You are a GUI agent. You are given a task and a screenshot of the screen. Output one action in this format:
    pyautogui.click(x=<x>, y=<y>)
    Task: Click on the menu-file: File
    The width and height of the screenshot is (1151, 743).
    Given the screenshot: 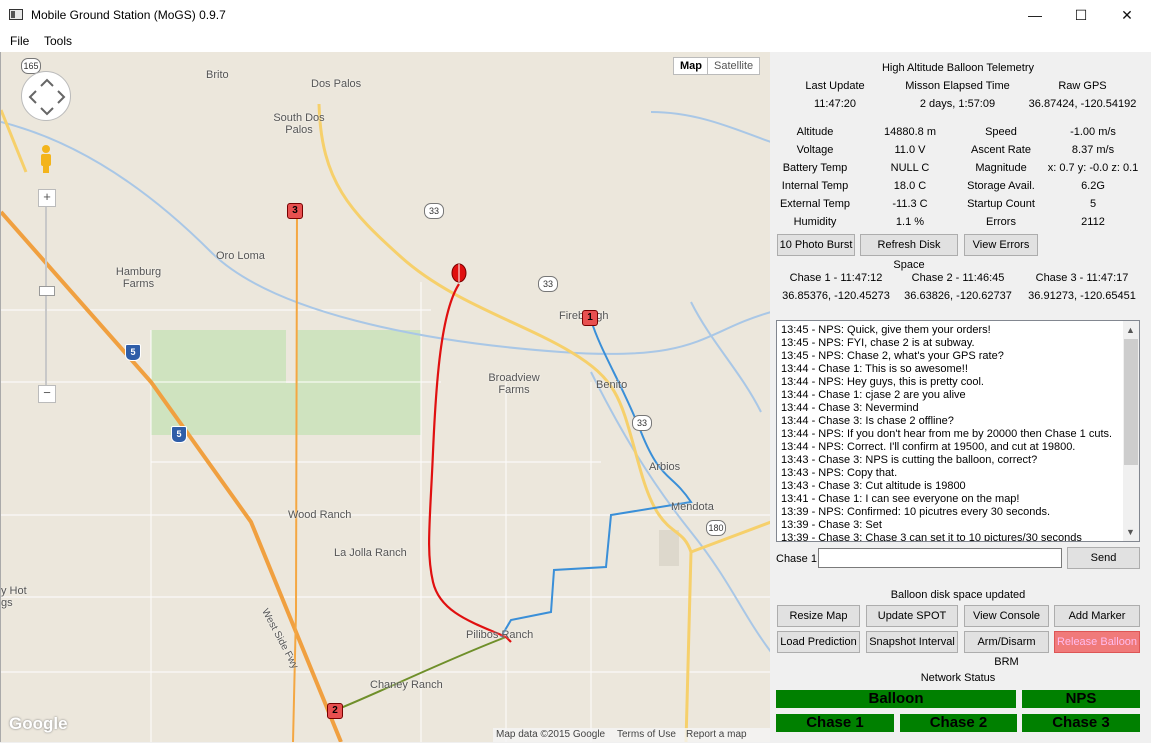 What is the action you would take?
    pyautogui.click(x=19, y=41)
    